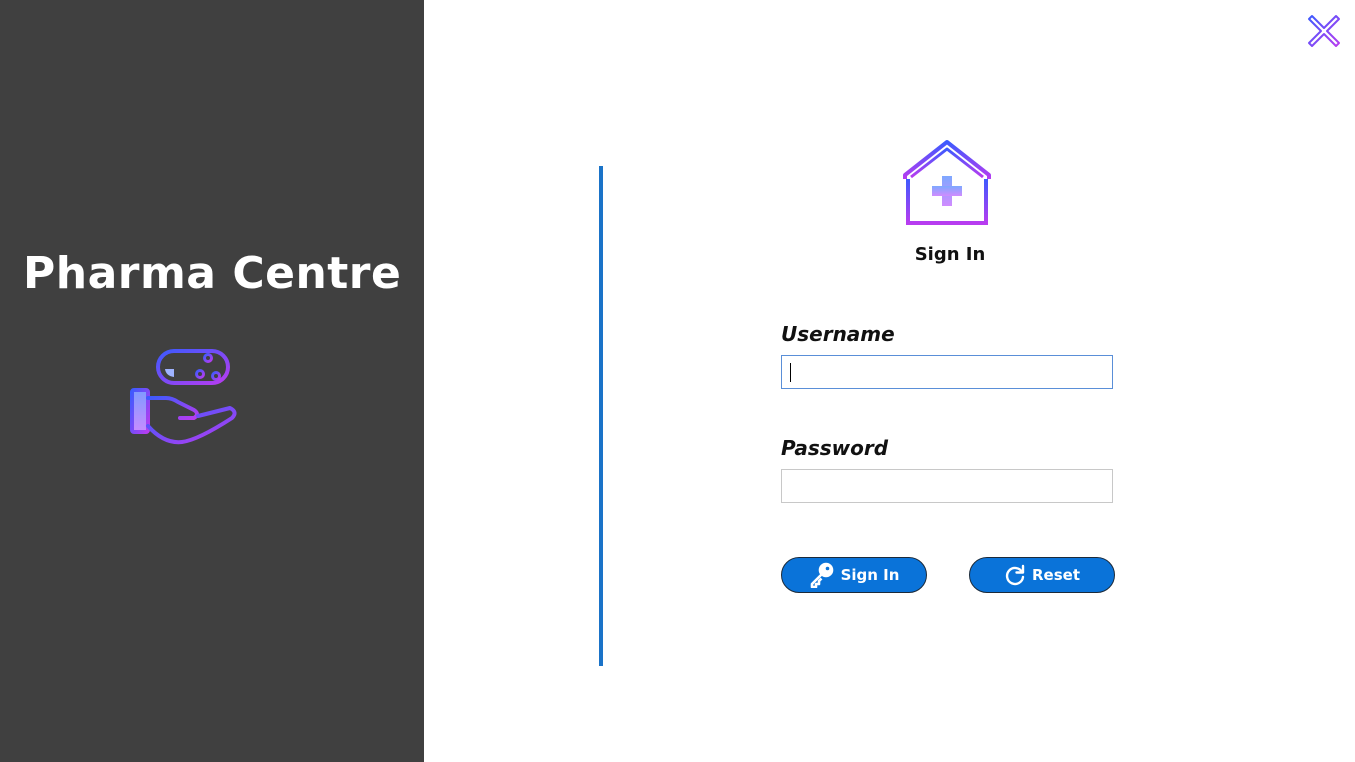  Describe the element at coordinates (870, 575) in the screenshot. I see `sign-in-button-label: Sign In` at that location.